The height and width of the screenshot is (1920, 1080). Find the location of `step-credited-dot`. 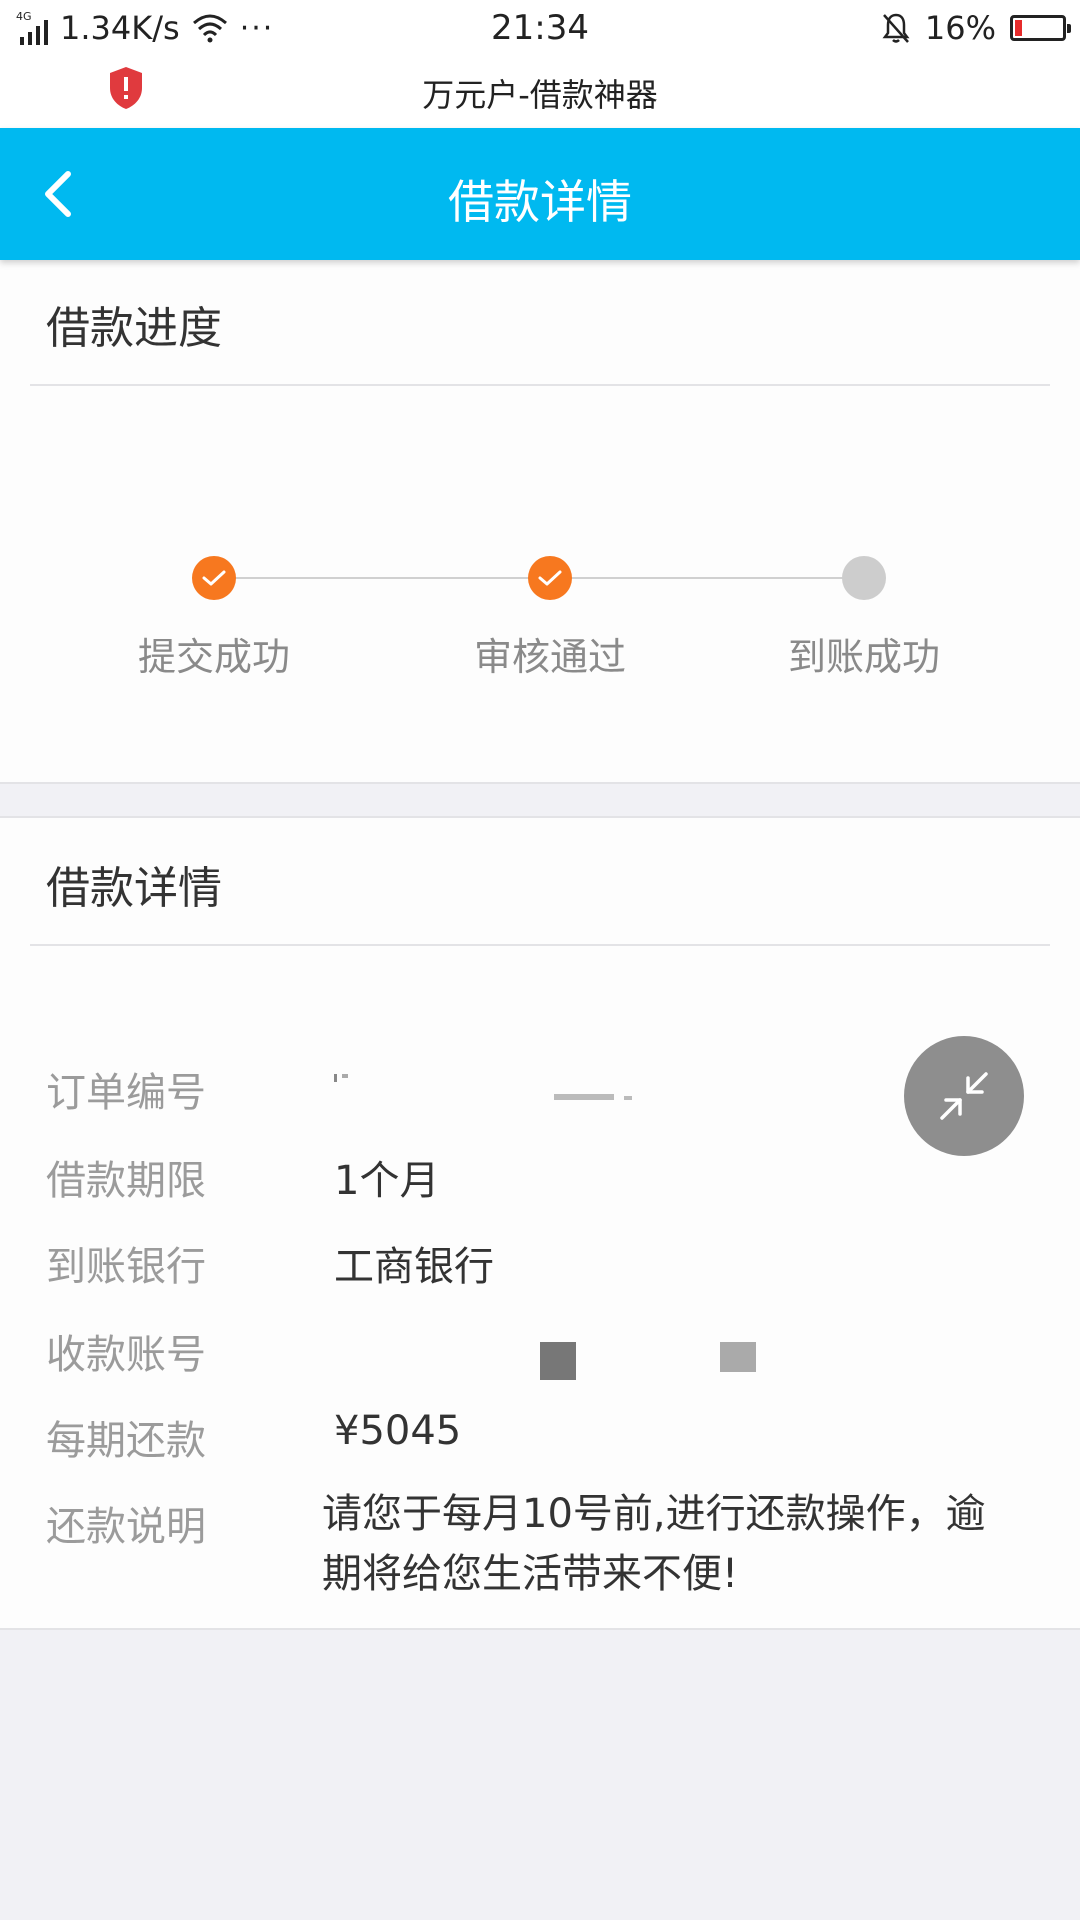

step-credited-dot is located at coordinates (864, 578).